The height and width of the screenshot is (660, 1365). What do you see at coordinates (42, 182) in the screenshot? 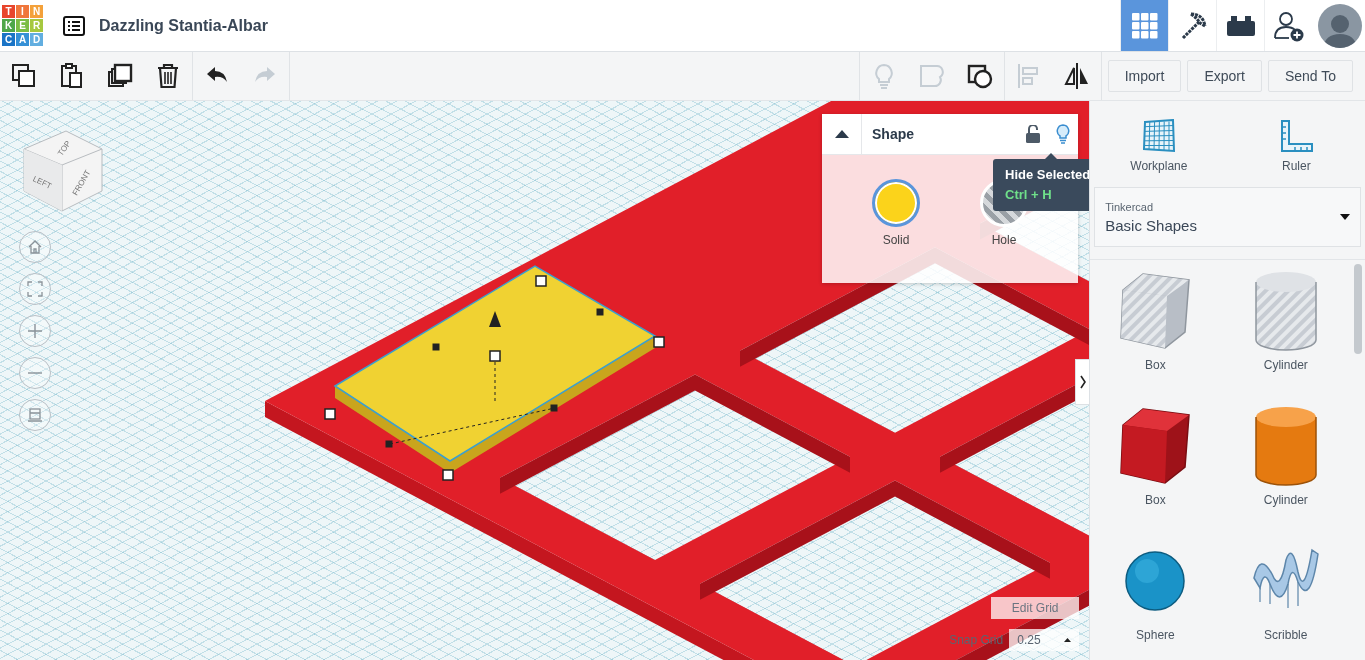
I see `cube-left-label: LEFT` at bounding box center [42, 182].